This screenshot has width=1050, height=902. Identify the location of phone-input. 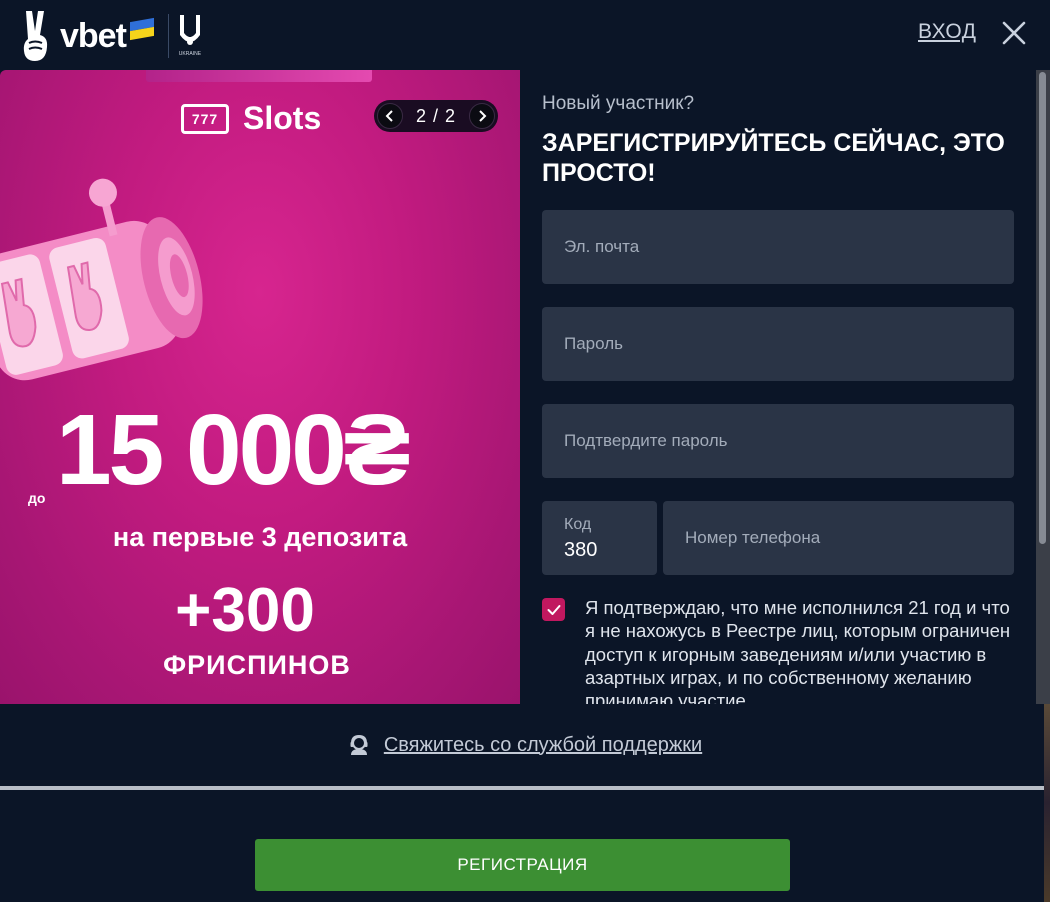
(838, 538).